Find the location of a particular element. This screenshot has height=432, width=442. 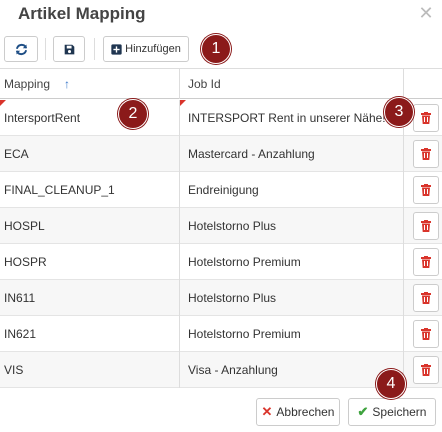

add-button: Hinzufügen is located at coordinates (146, 49).